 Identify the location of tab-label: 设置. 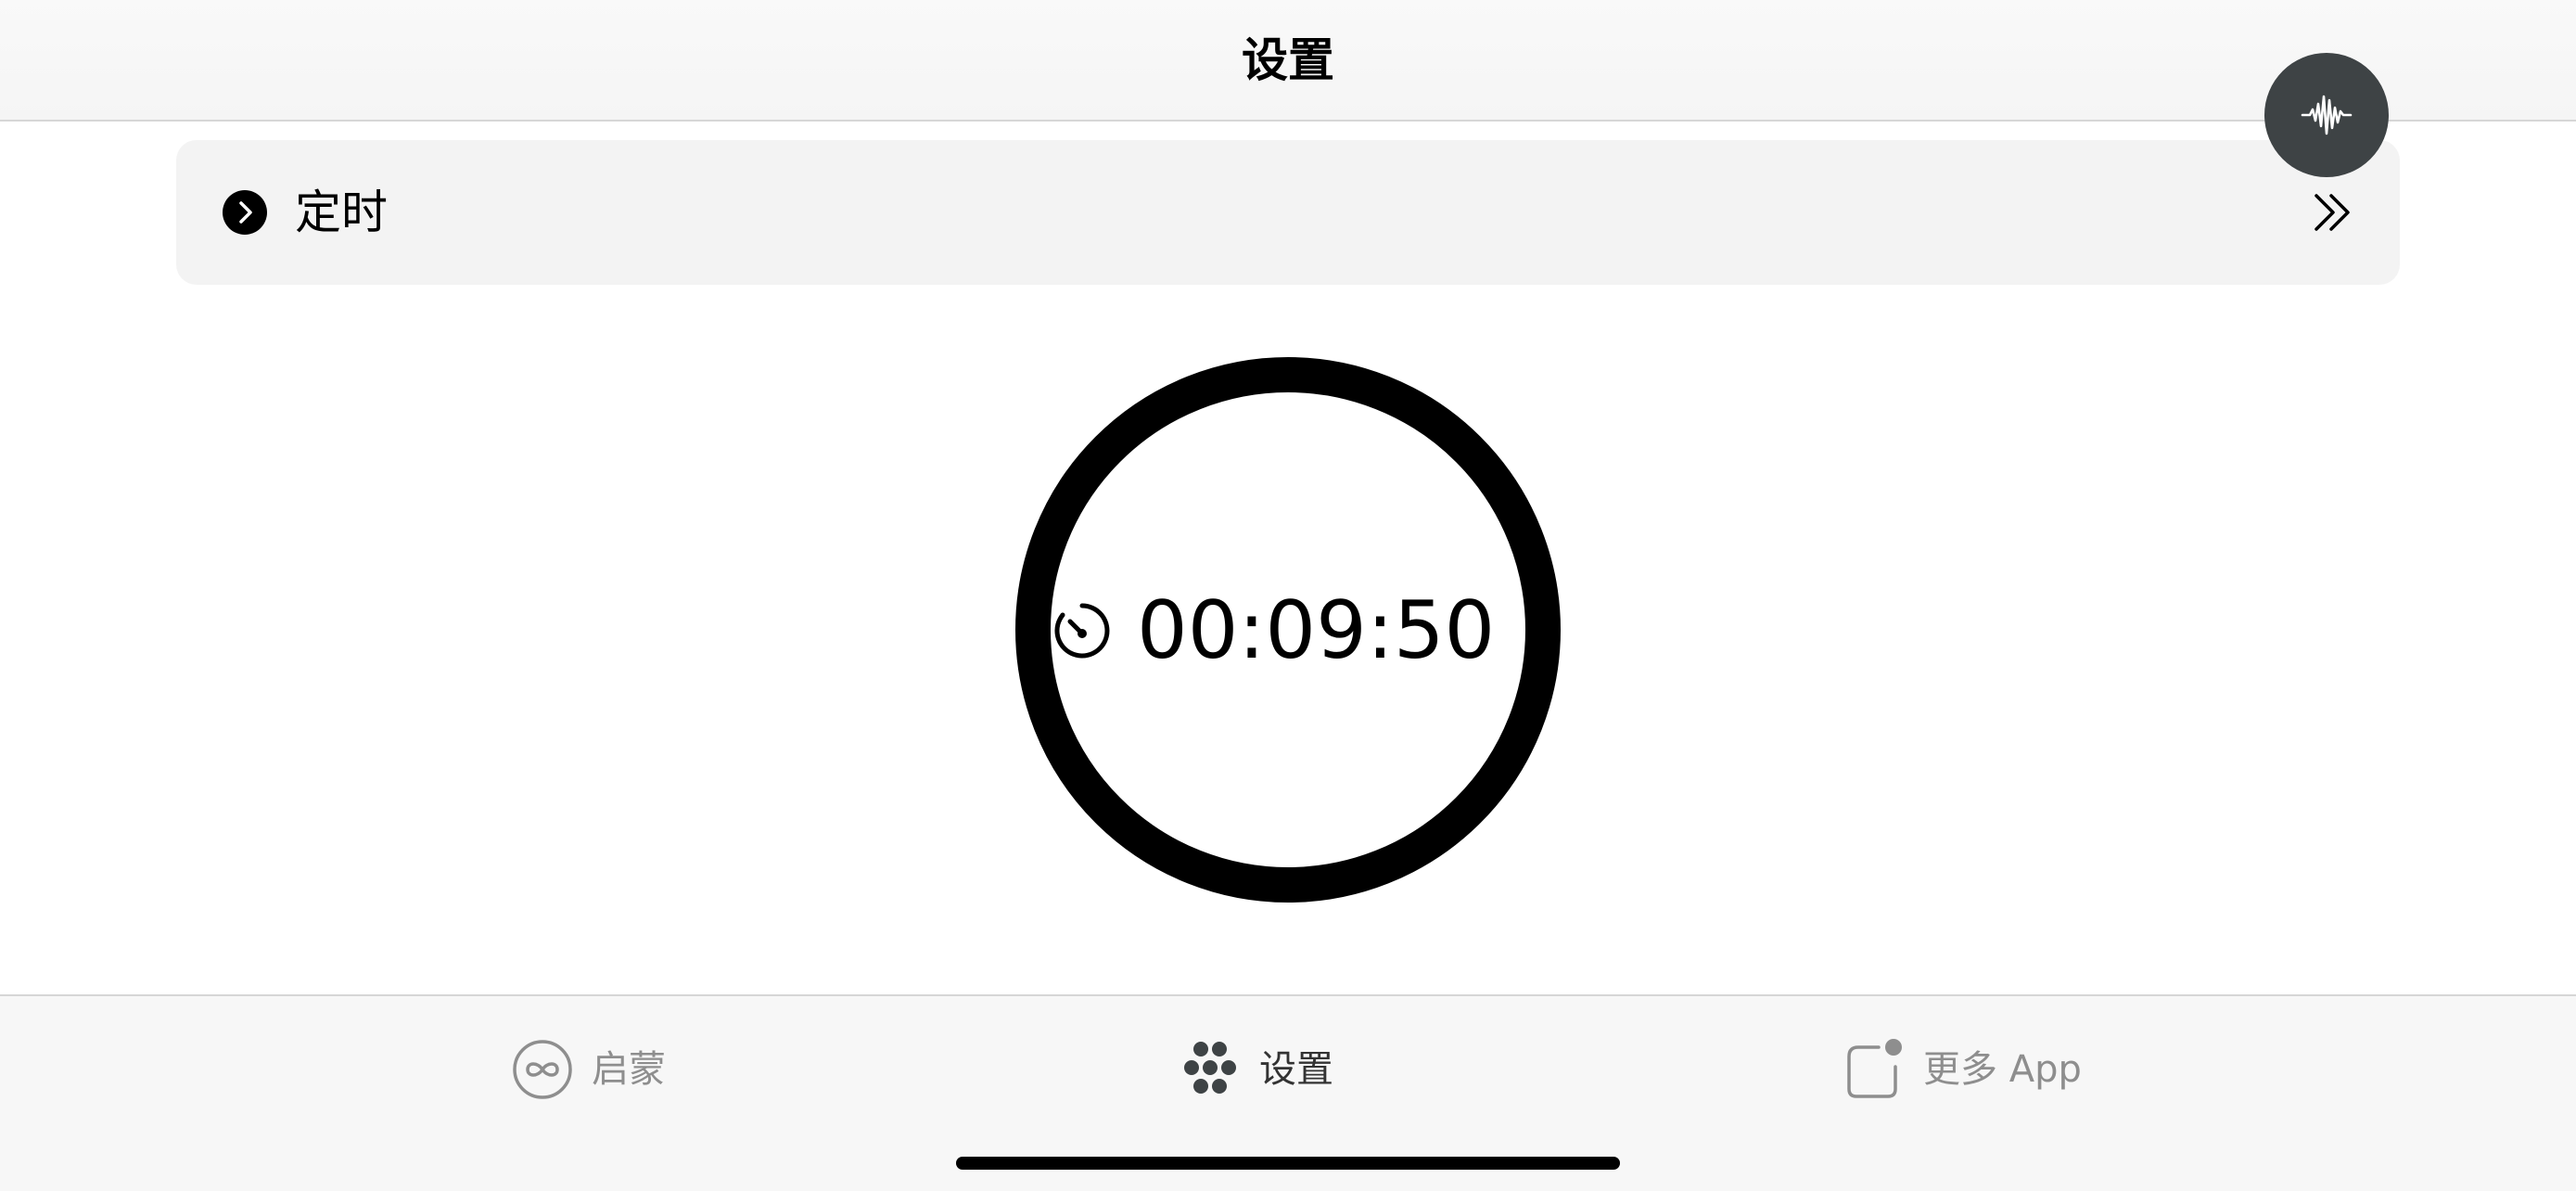
(1296, 1069).